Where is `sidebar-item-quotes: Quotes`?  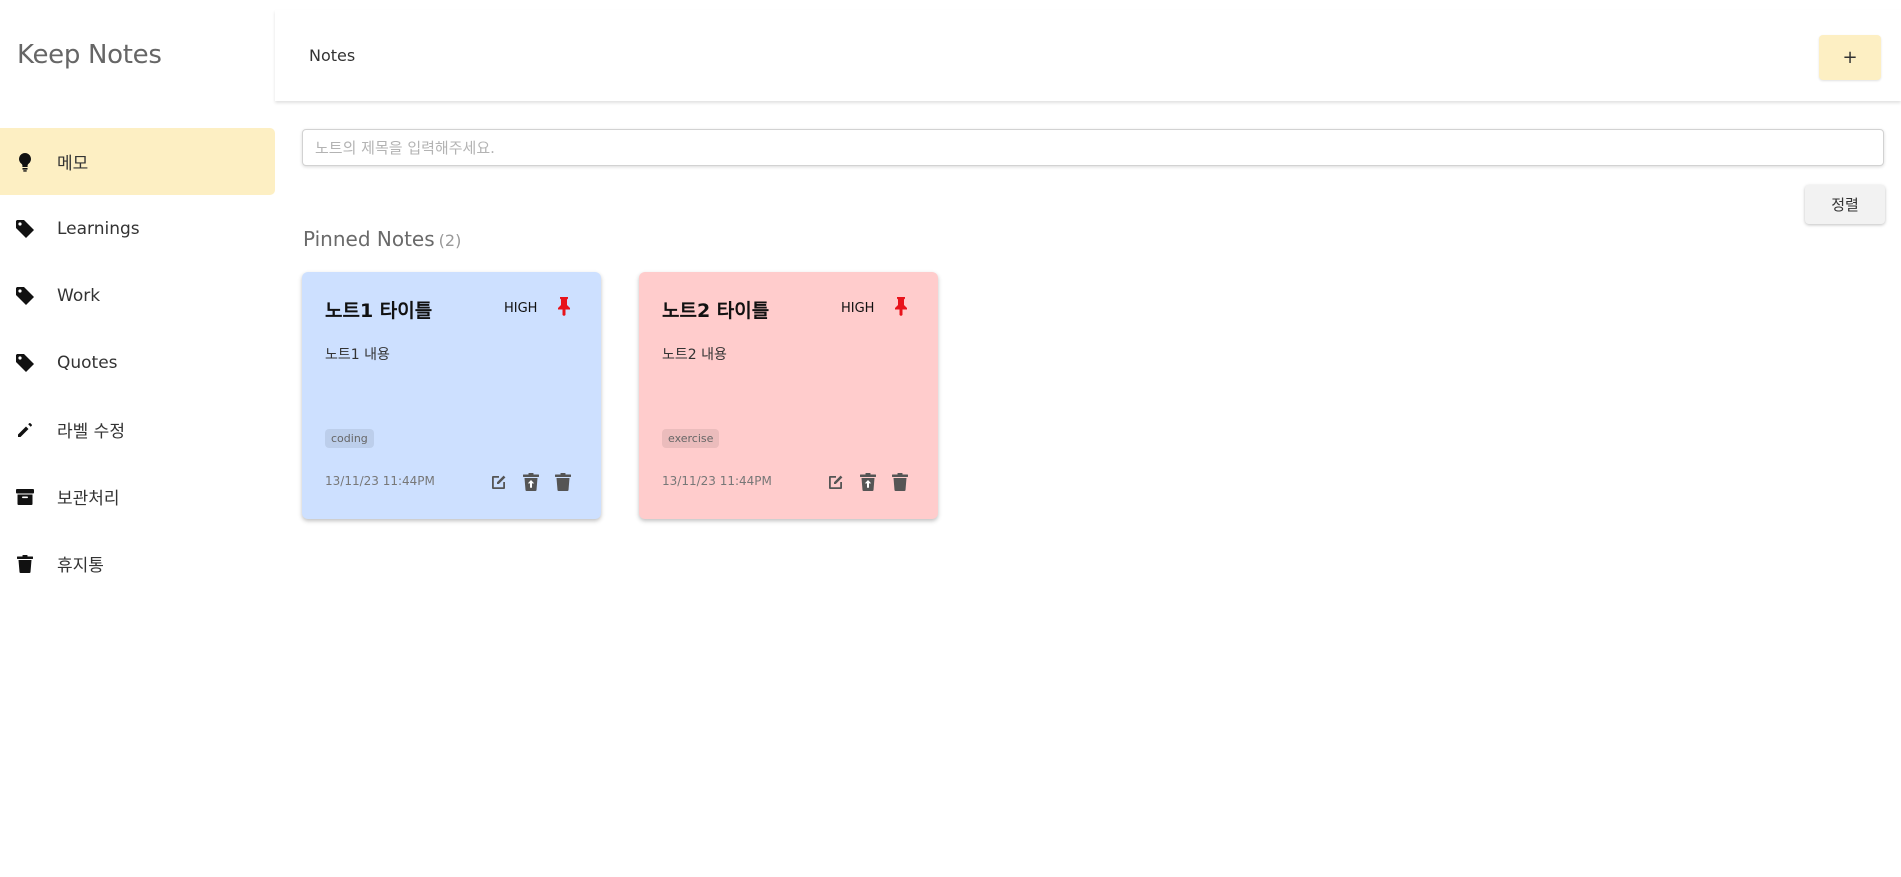
sidebar-item-quotes: Quotes is located at coordinates (137, 362).